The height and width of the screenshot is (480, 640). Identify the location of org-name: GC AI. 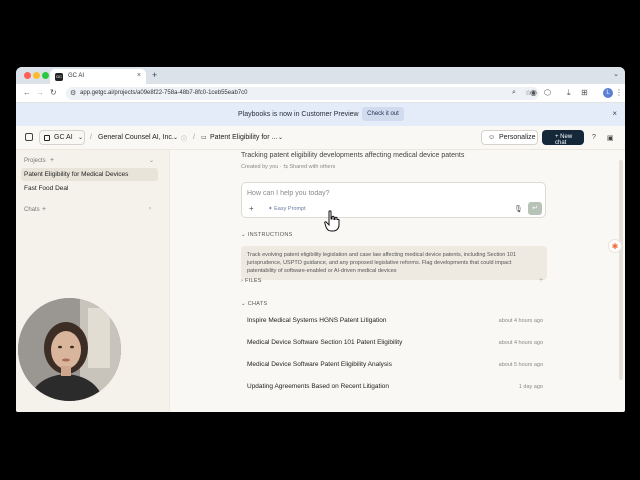
(63, 137).